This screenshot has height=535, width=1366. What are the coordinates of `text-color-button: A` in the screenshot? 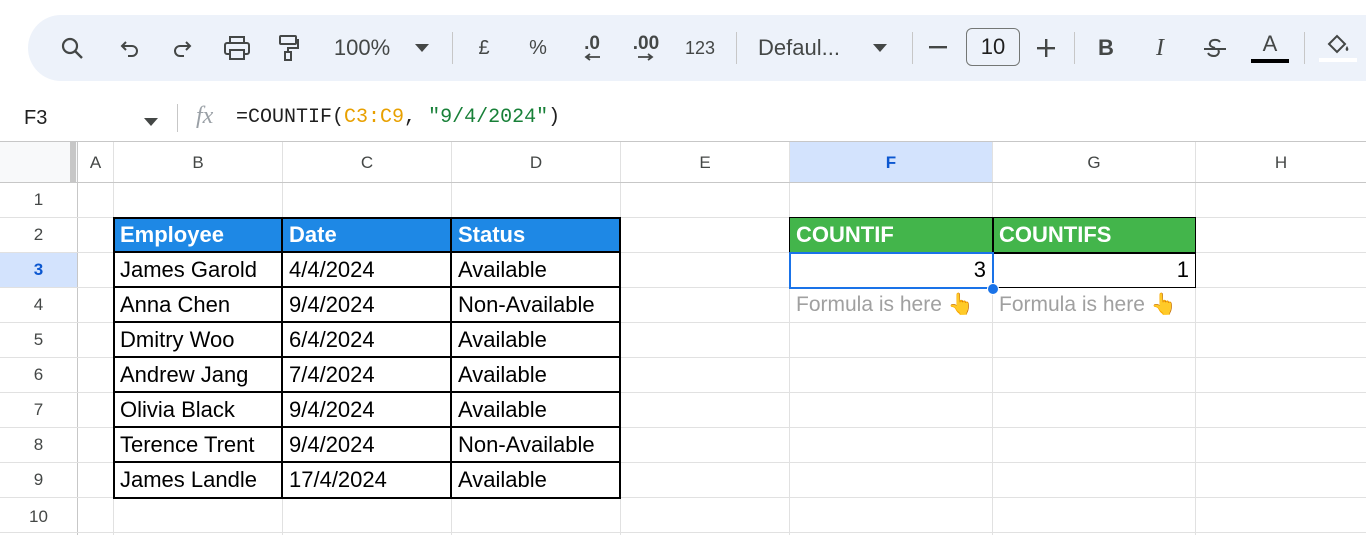 It's located at (1270, 48).